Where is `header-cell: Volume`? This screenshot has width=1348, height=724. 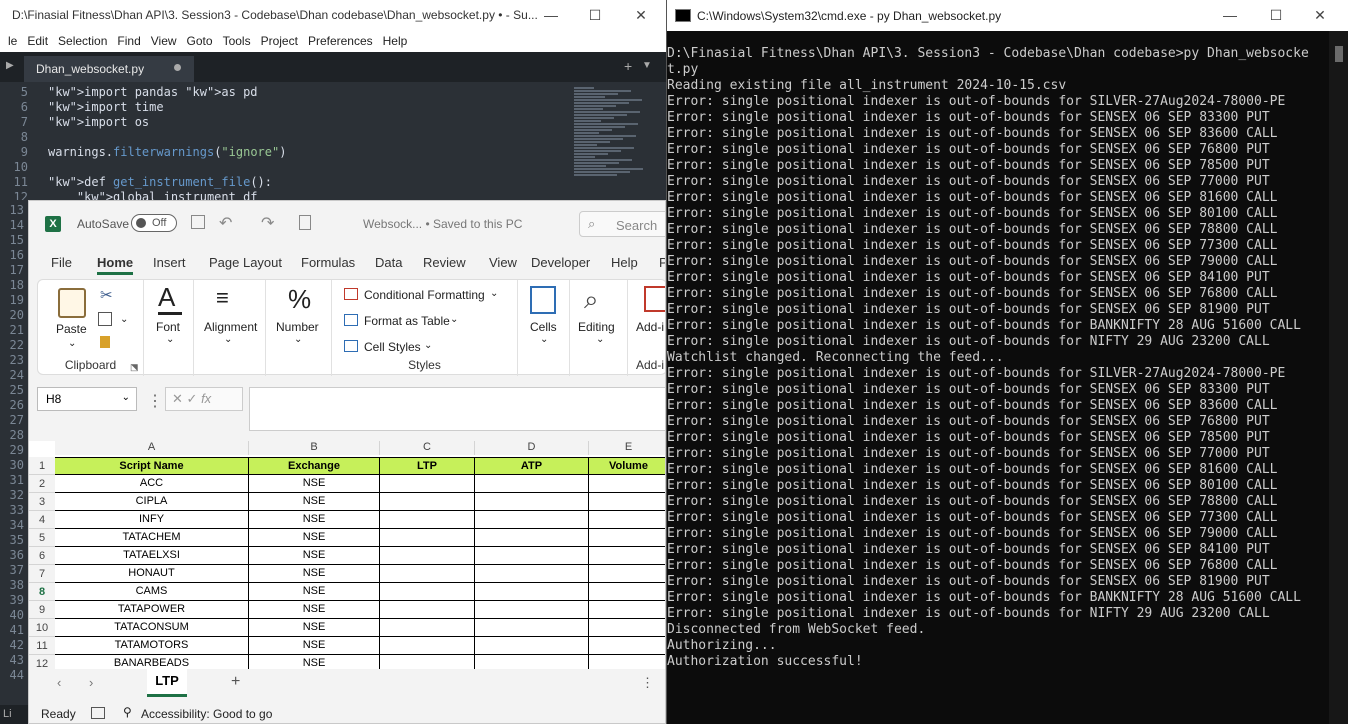
header-cell: Volume is located at coordinates (627, 466).